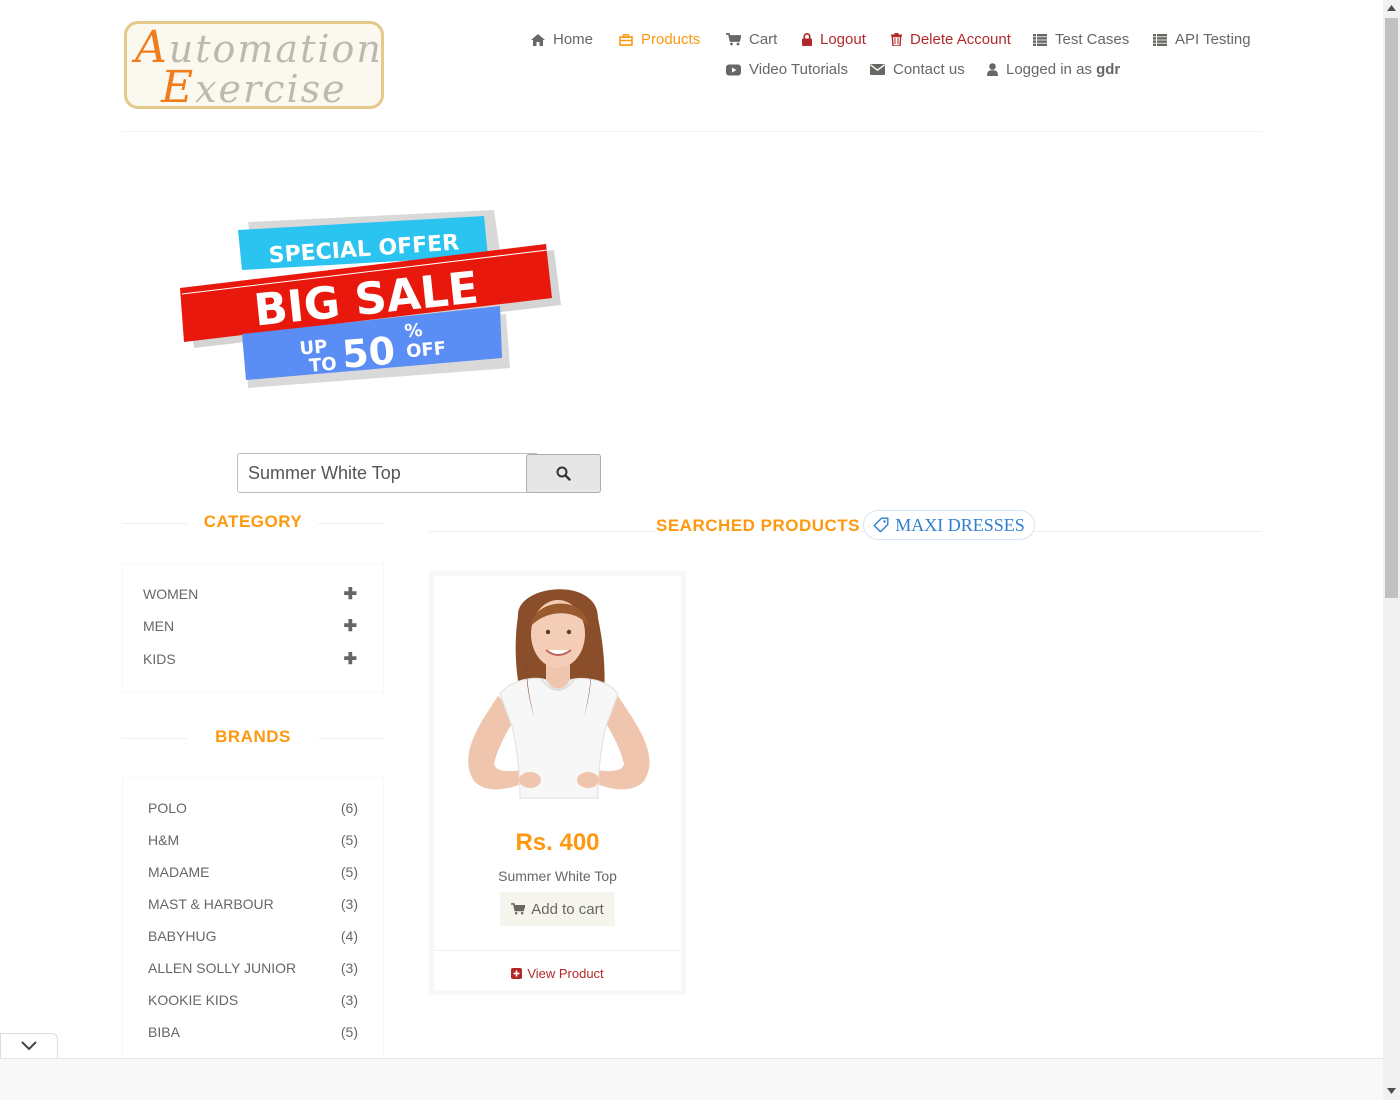 This screenshot has width=1400, height=1100. What do you see at coordinates (253, 904) in the screenshot?
I see `brand-item: MAST & HARBOUR (3)` at bounding box center [253, 904].